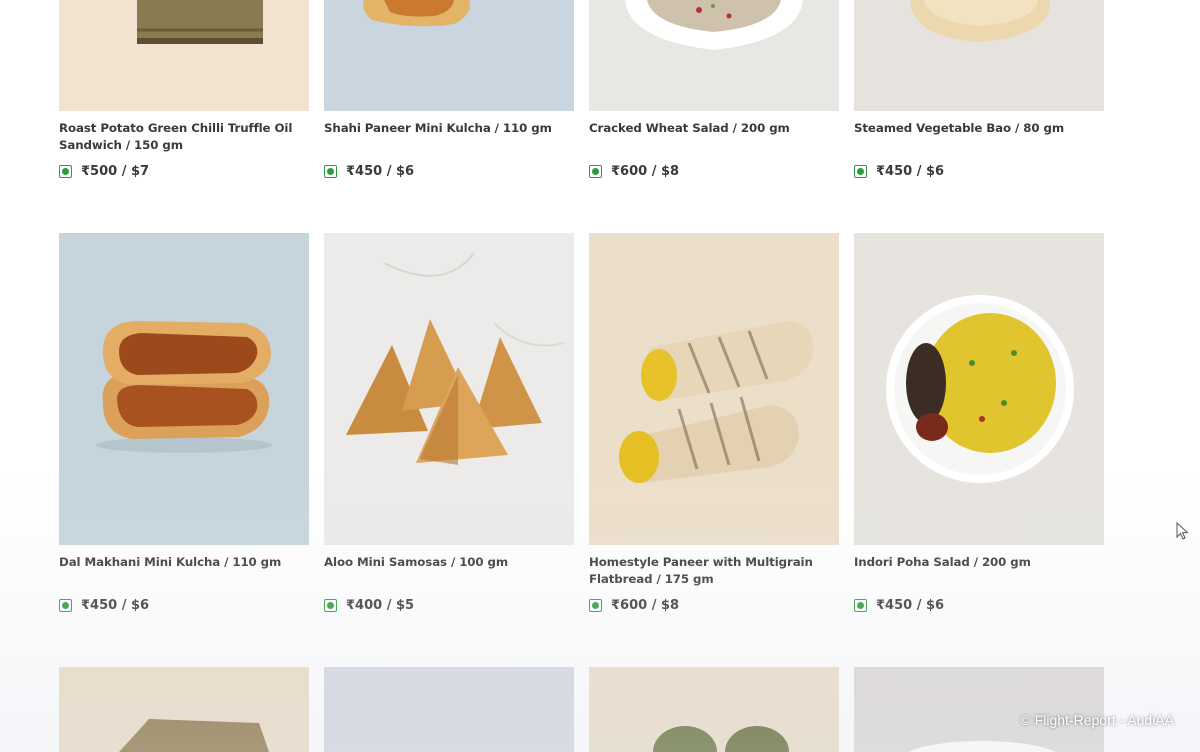 The width and height of the screenshot is (1200, 752). I want to click on menu-item-title: Cracked Wheat Salad / 200 gm, so click(714, 128).